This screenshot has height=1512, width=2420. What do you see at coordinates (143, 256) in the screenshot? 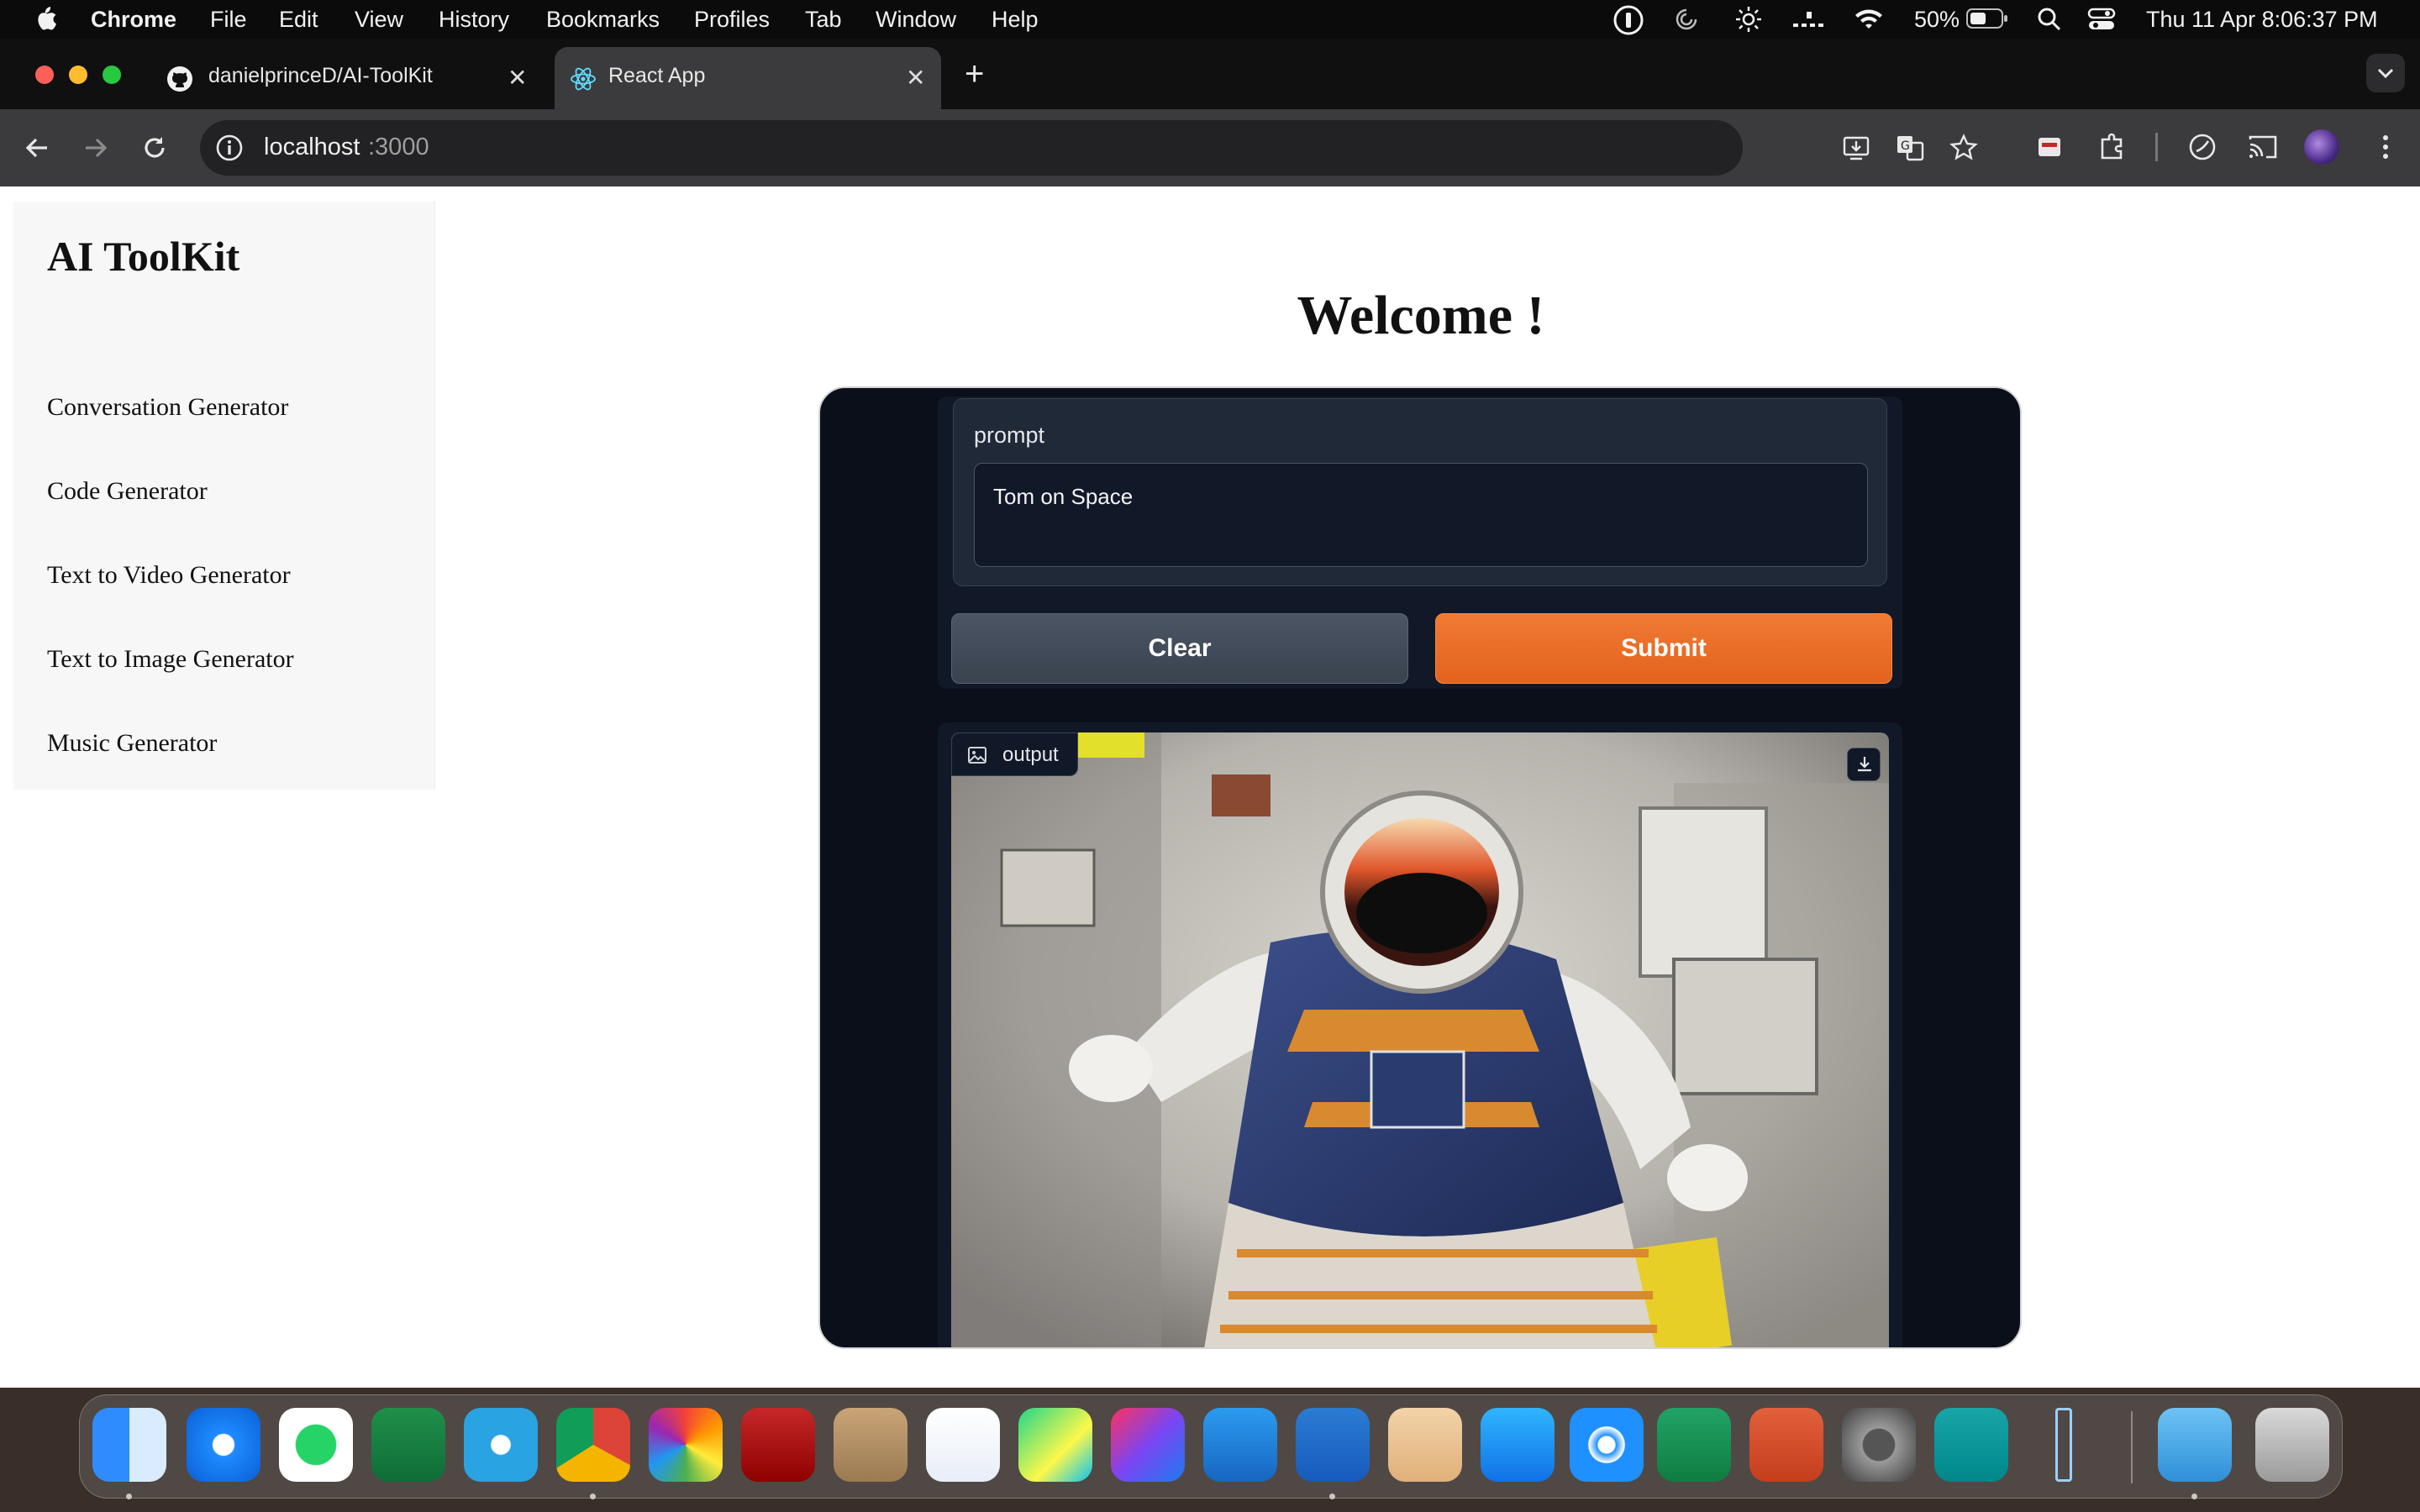
I see `app-brand: AI ToolKit` at bounding box center [143, 256].